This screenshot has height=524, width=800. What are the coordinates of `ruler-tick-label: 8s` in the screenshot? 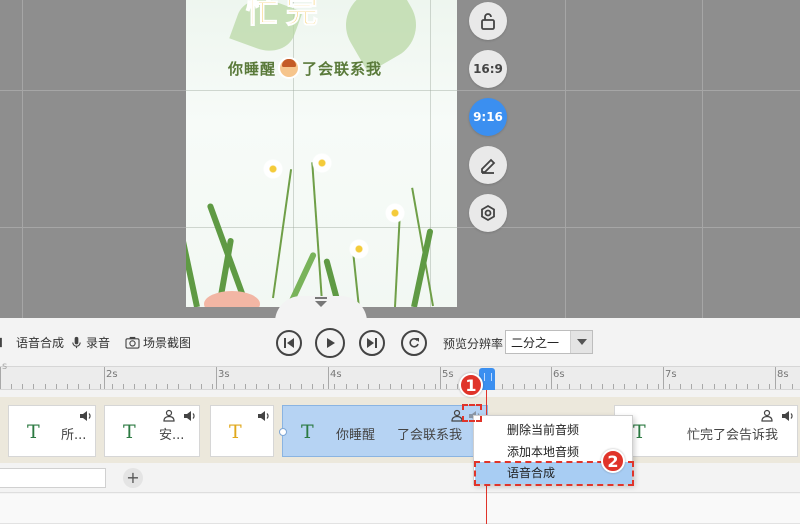 It's located at (783, 374).